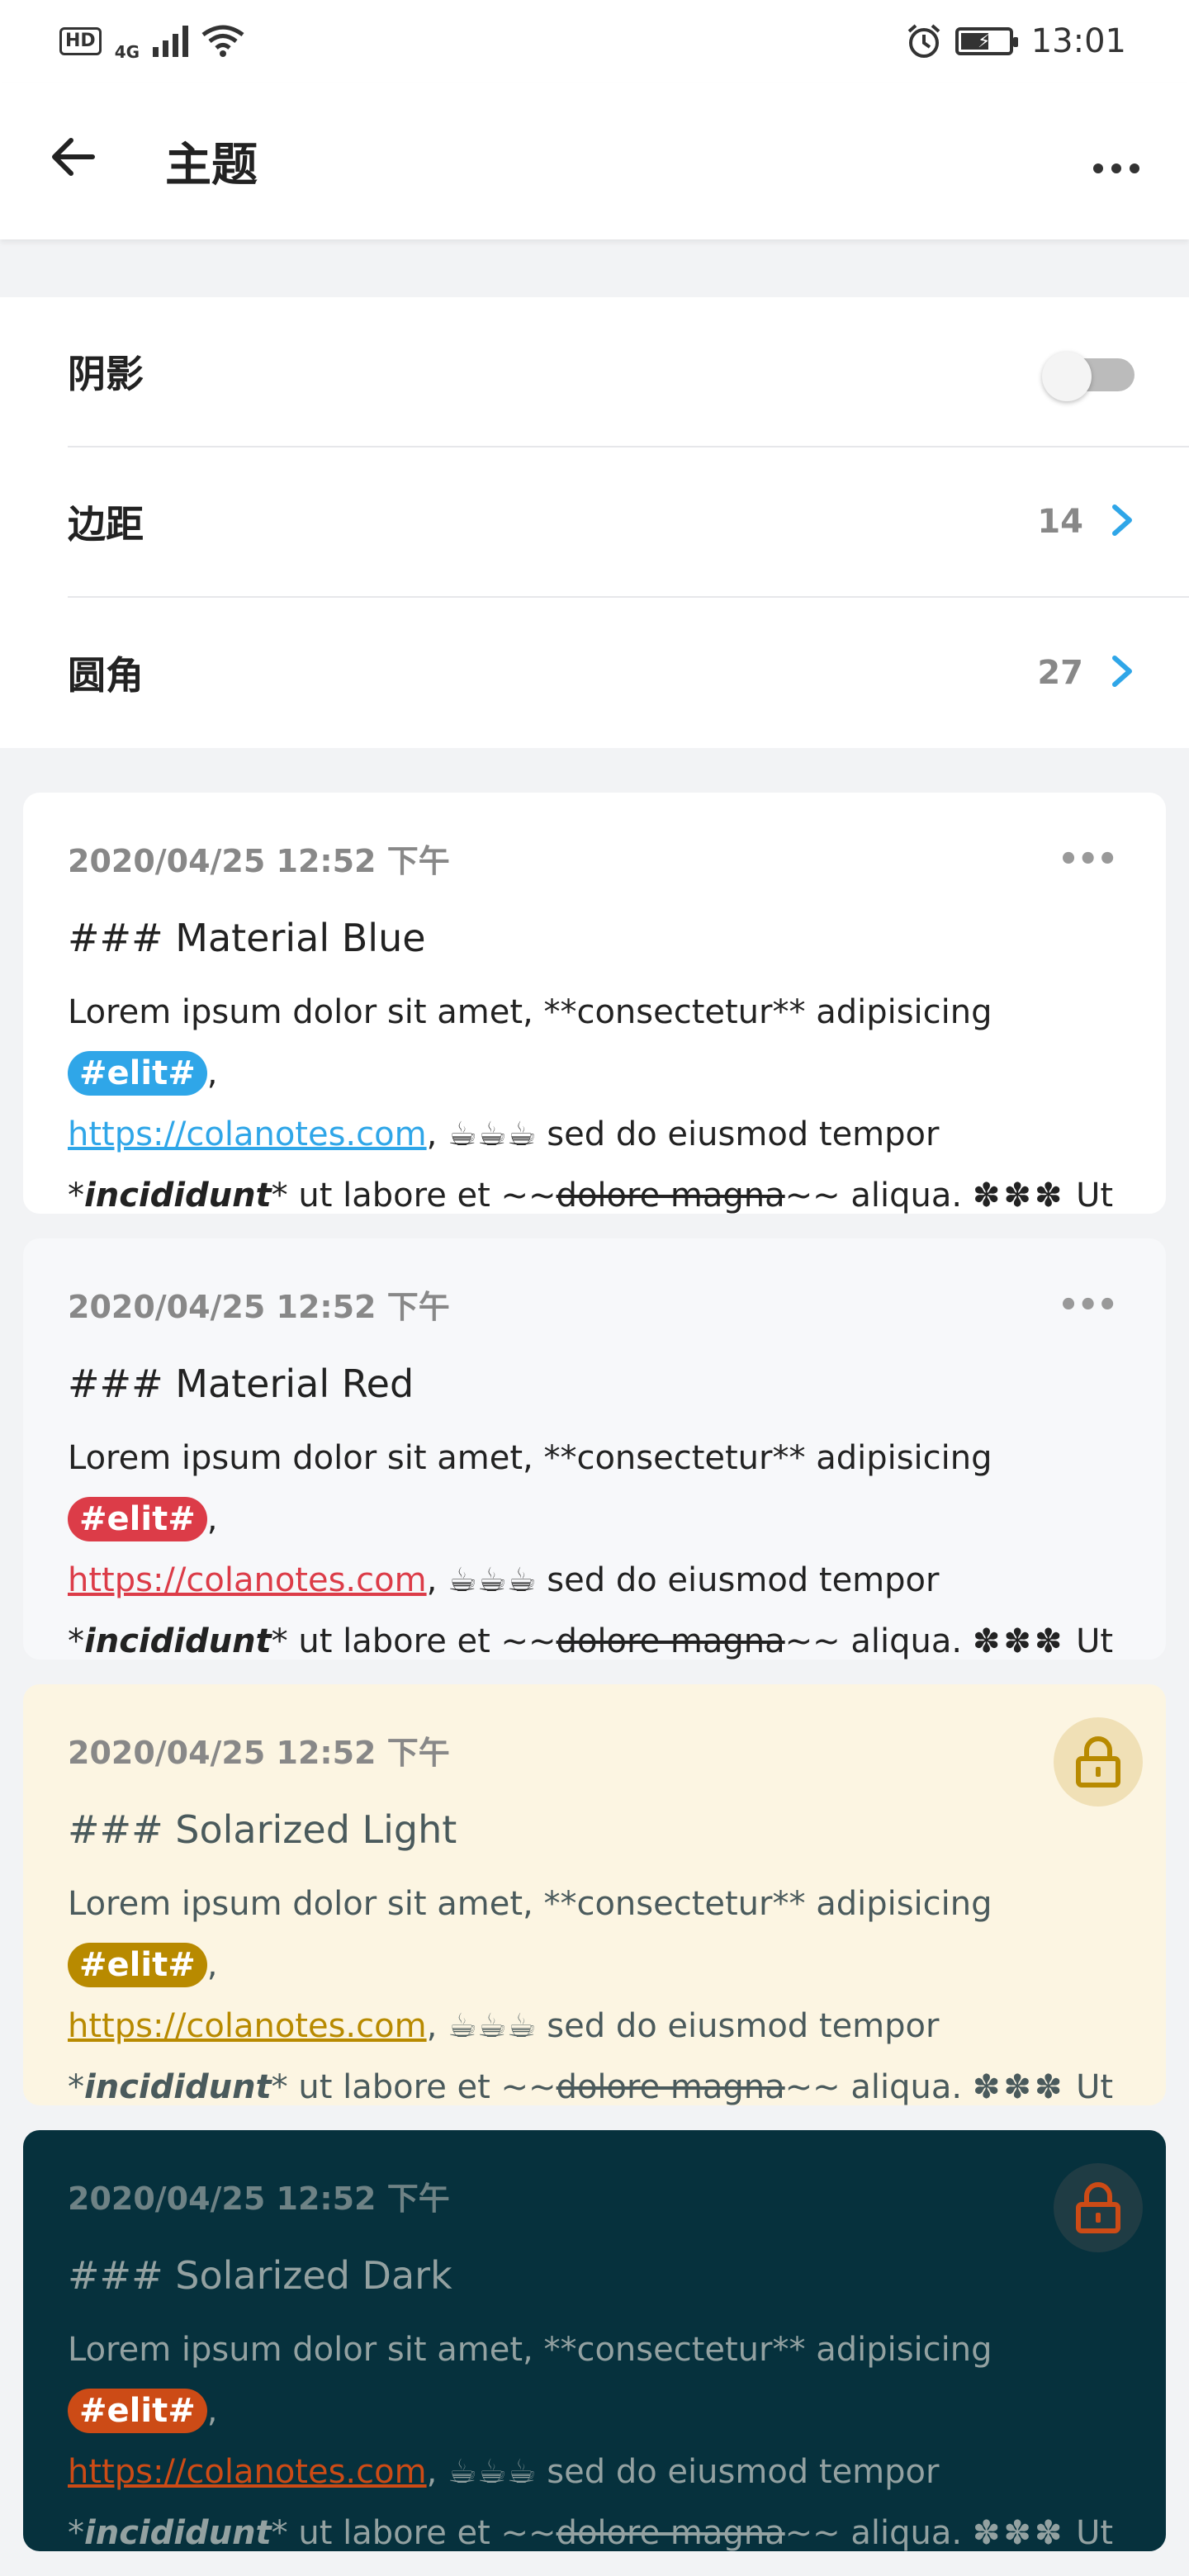  What do you see at coordinates (81, 161) in the screenshot?
I see `back-arrow-icon` at bounding box center [81, 161].